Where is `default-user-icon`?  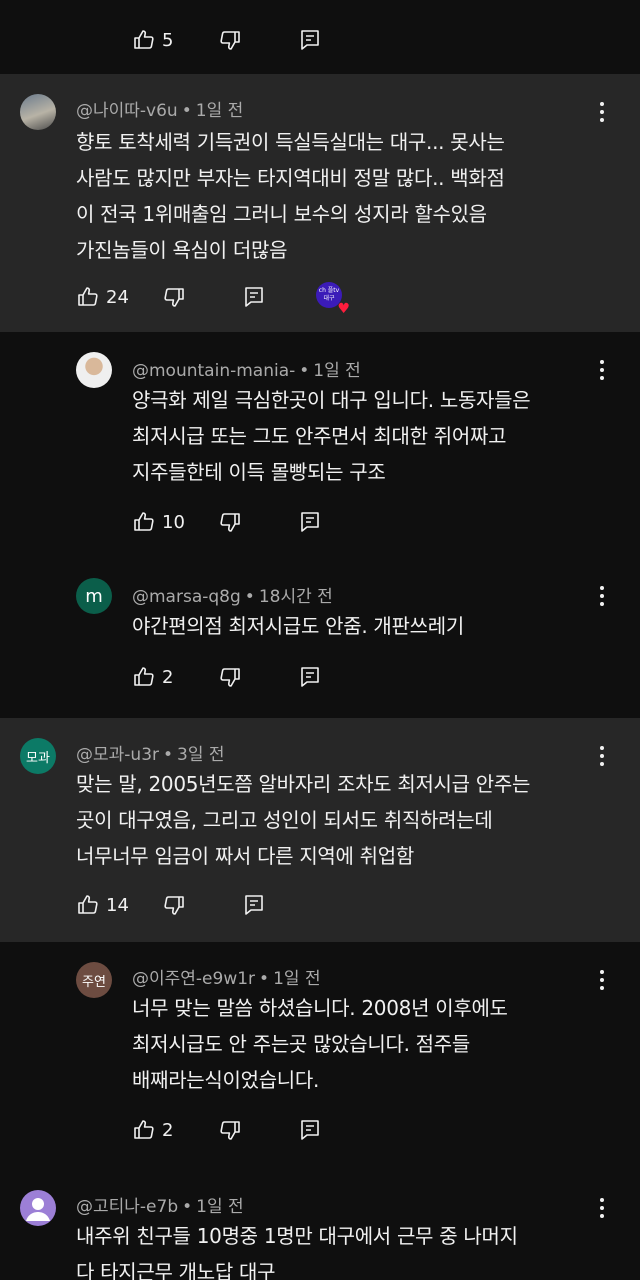
default-user-icon is located at coordinates (38, 1209).